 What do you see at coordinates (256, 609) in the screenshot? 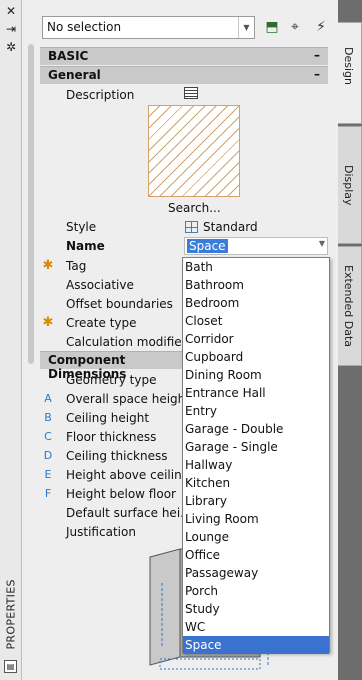
I see `dropdown-option: Study` at bounding box center [256, 609].